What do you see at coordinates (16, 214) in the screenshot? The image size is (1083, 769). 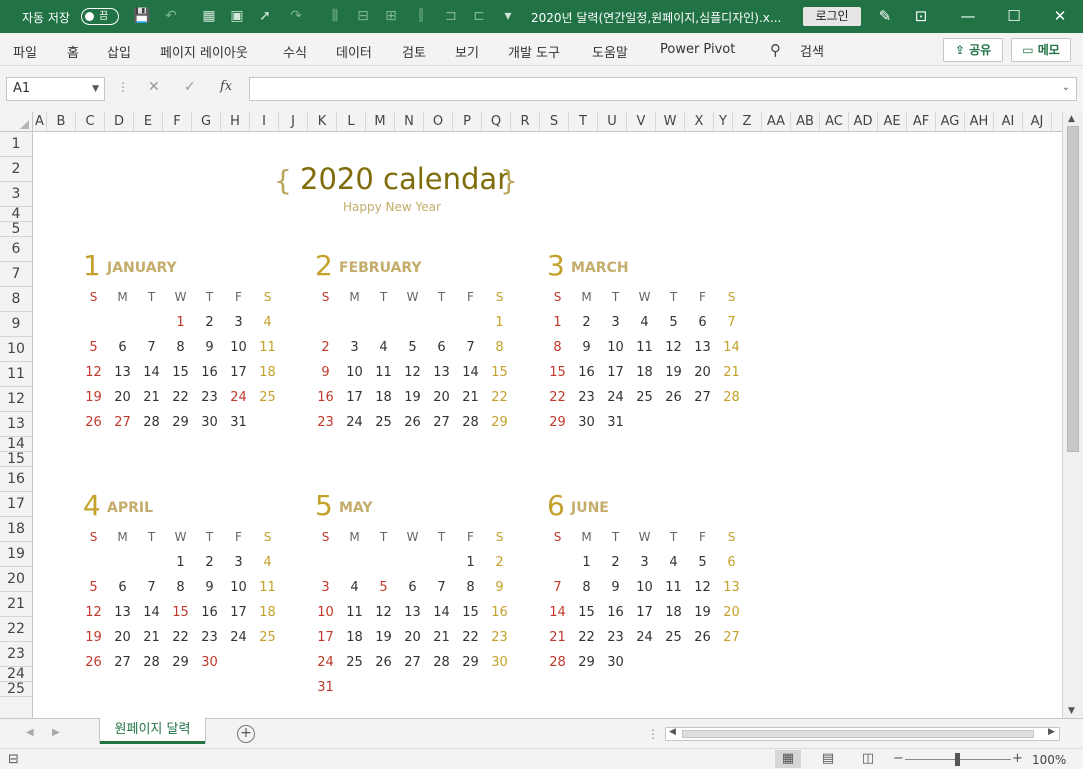 I see `row-header: 4` at bounding box center [16, 214].